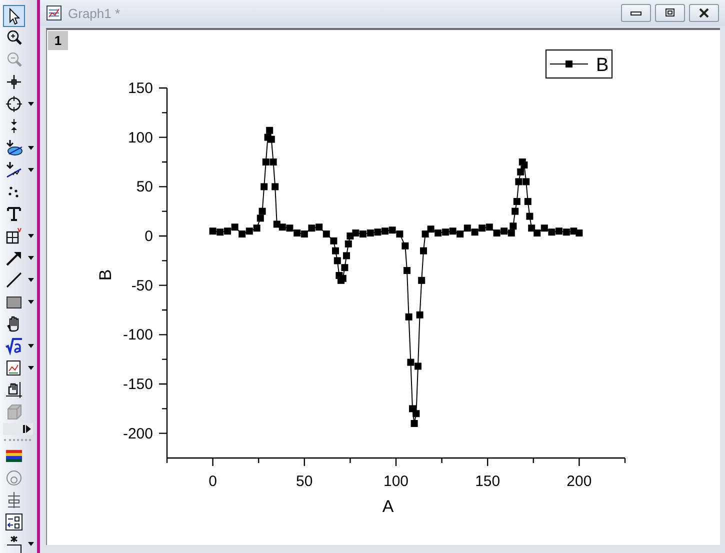  I want to click on link-columns-tool, so click(14, 522).